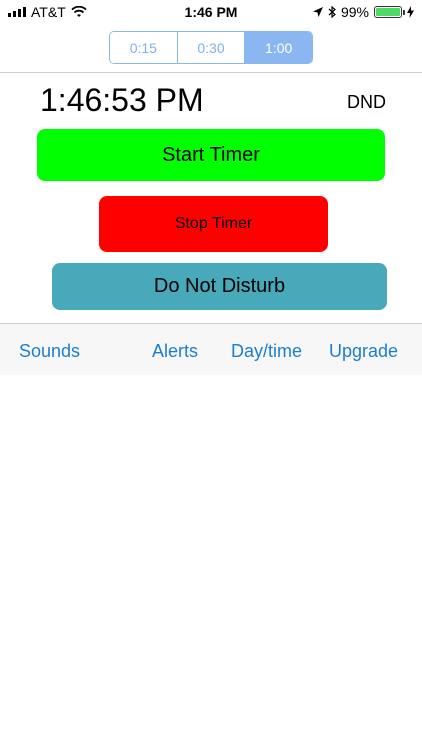  What do you see at coordinates (266, 351) in the screenshot?
I see `tab-day-time: Day/time` at bounding box center [266, 351].